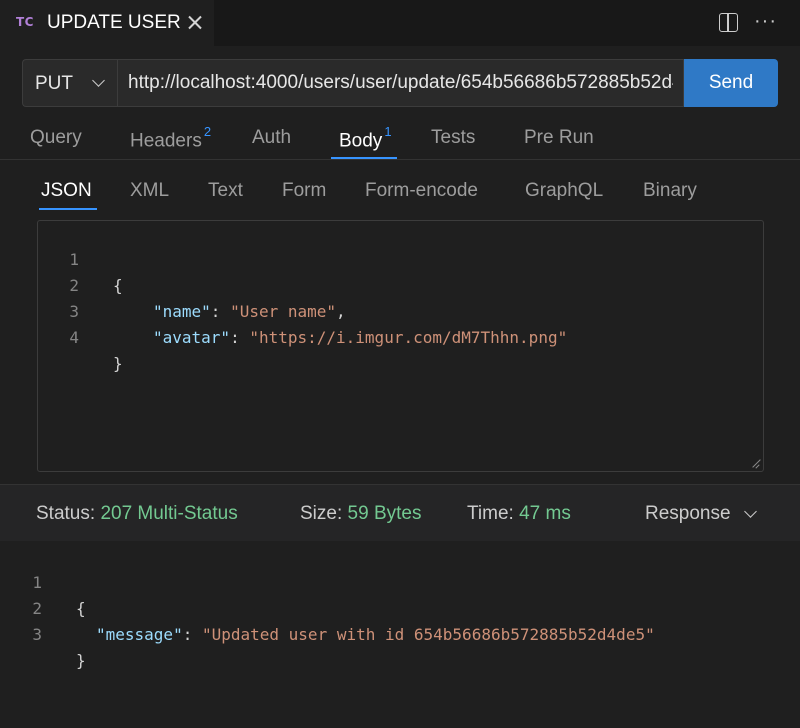 Image resolution: width=800 pixels, height=728 pixels. What do you see at coordinates (166, 141) in the screenshot?
I see `tab-headers-label: Headers` at bounding box center [166, 141].